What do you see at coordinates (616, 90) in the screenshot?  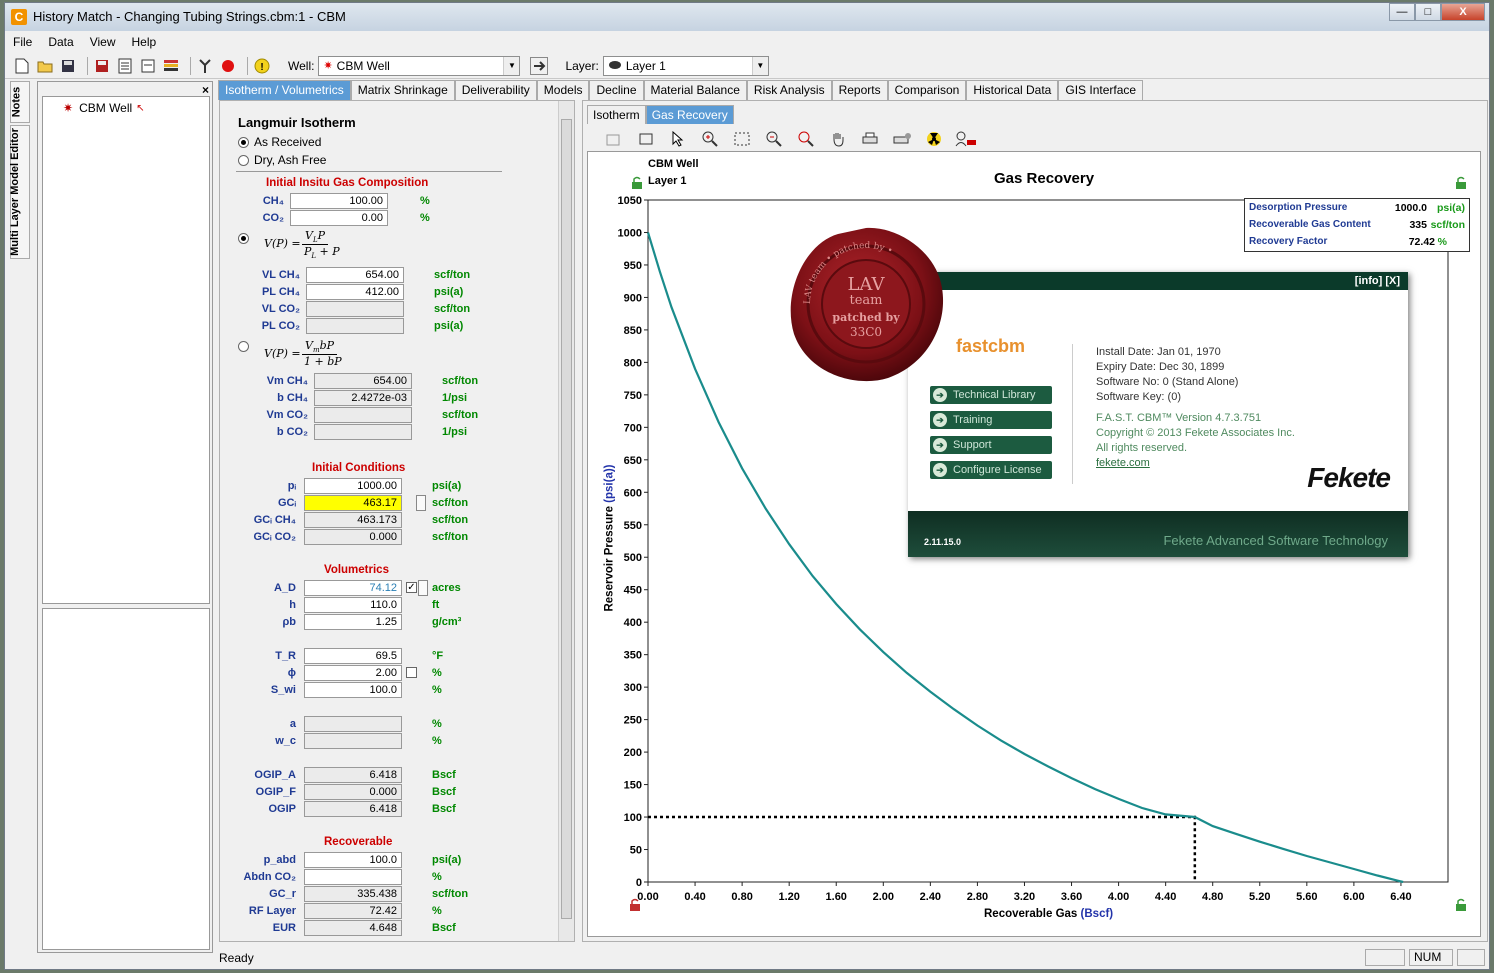 I see `tab-decline: Decline` at bounding box center [616, 90].